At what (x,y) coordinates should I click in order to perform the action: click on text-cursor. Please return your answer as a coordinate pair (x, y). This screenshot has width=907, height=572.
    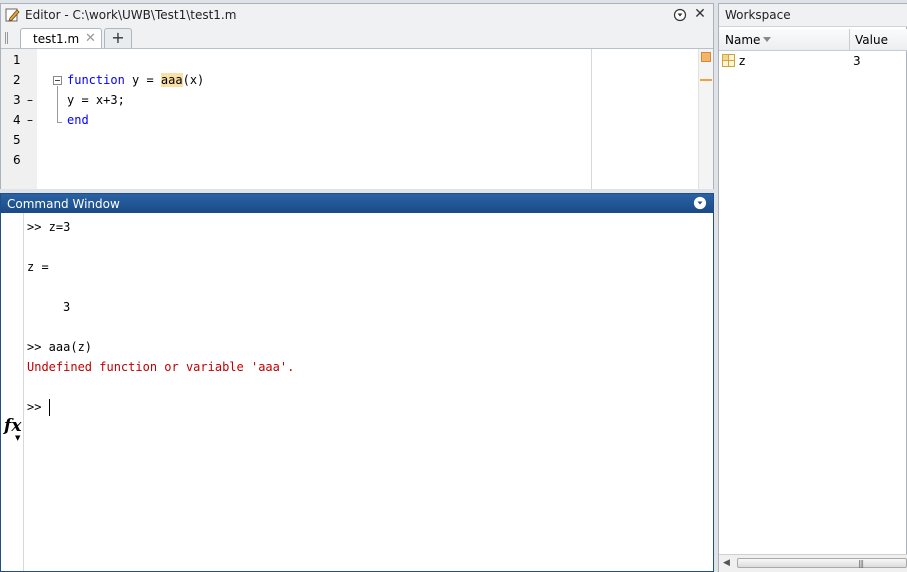
    Looking at the image, I should click on (49, 407).